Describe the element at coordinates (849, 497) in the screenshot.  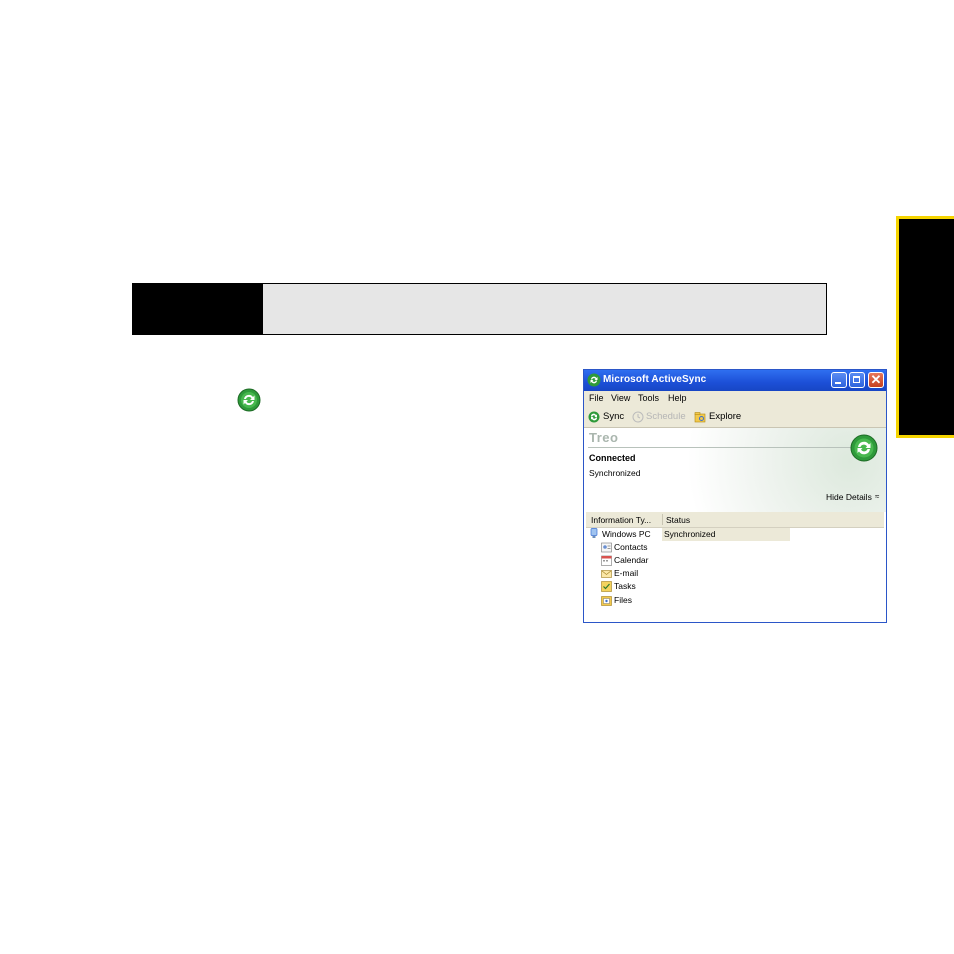
I see `hide-details-link: Hide Details` at that location.